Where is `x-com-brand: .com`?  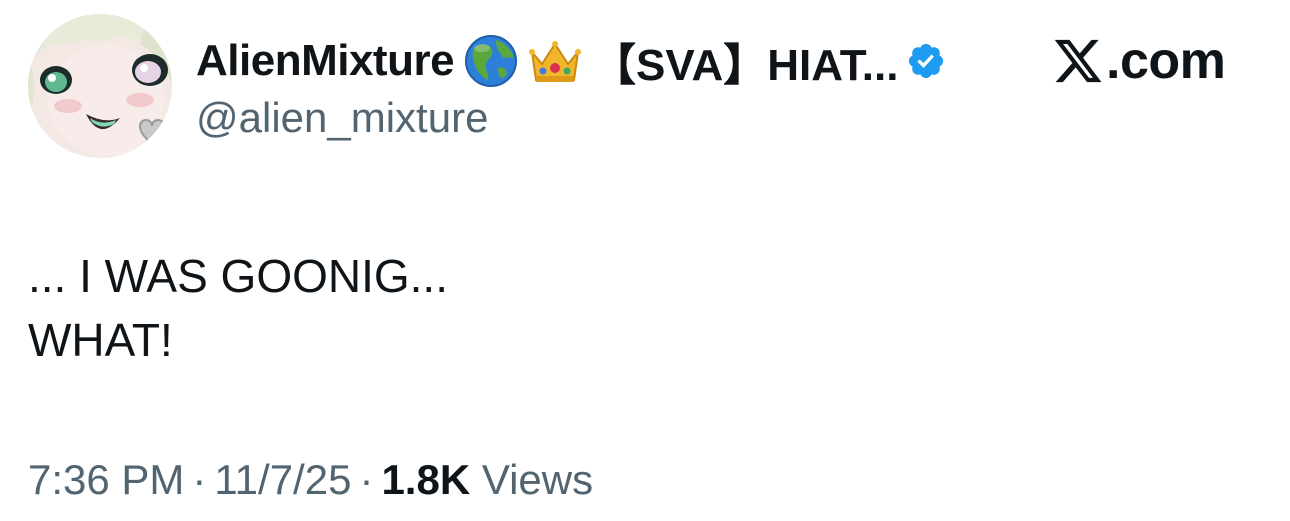 x-com-brand: .com is located at coordinates (1139, 61).